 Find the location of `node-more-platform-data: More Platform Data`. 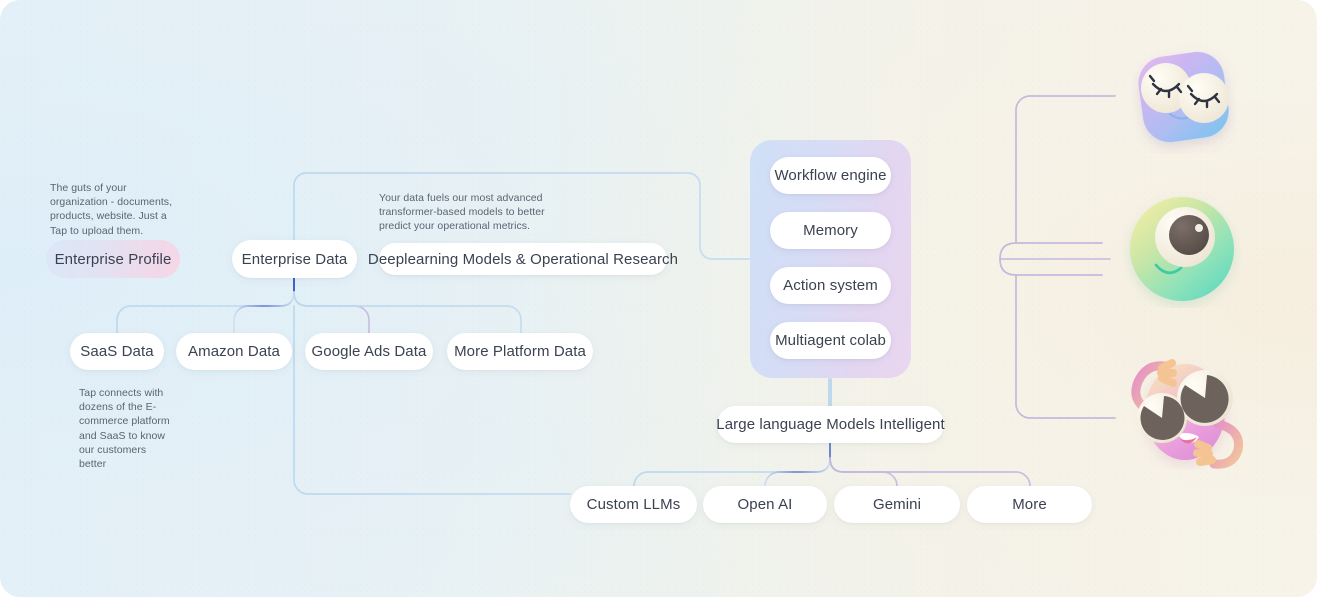

node-more-platform-data: More Platform Data is located at coordinates (520, 351).